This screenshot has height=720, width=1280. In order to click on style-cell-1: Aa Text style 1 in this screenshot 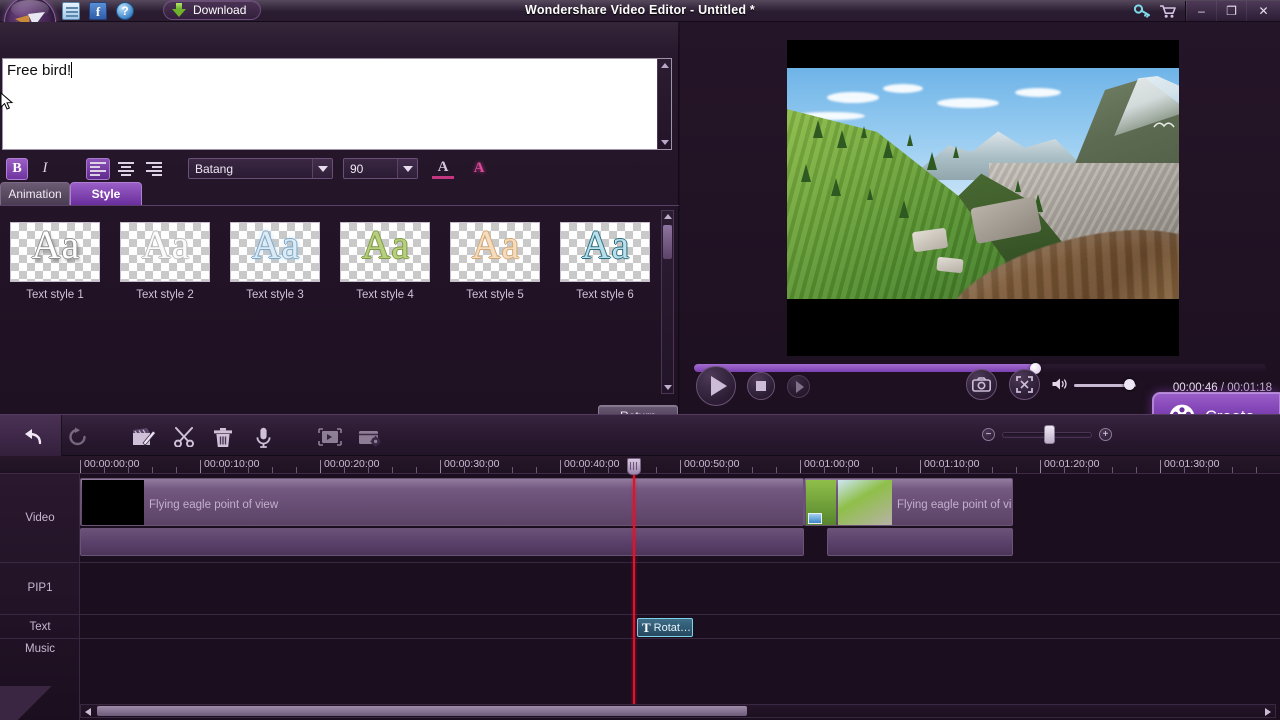, I will do `click(55, 261)`.